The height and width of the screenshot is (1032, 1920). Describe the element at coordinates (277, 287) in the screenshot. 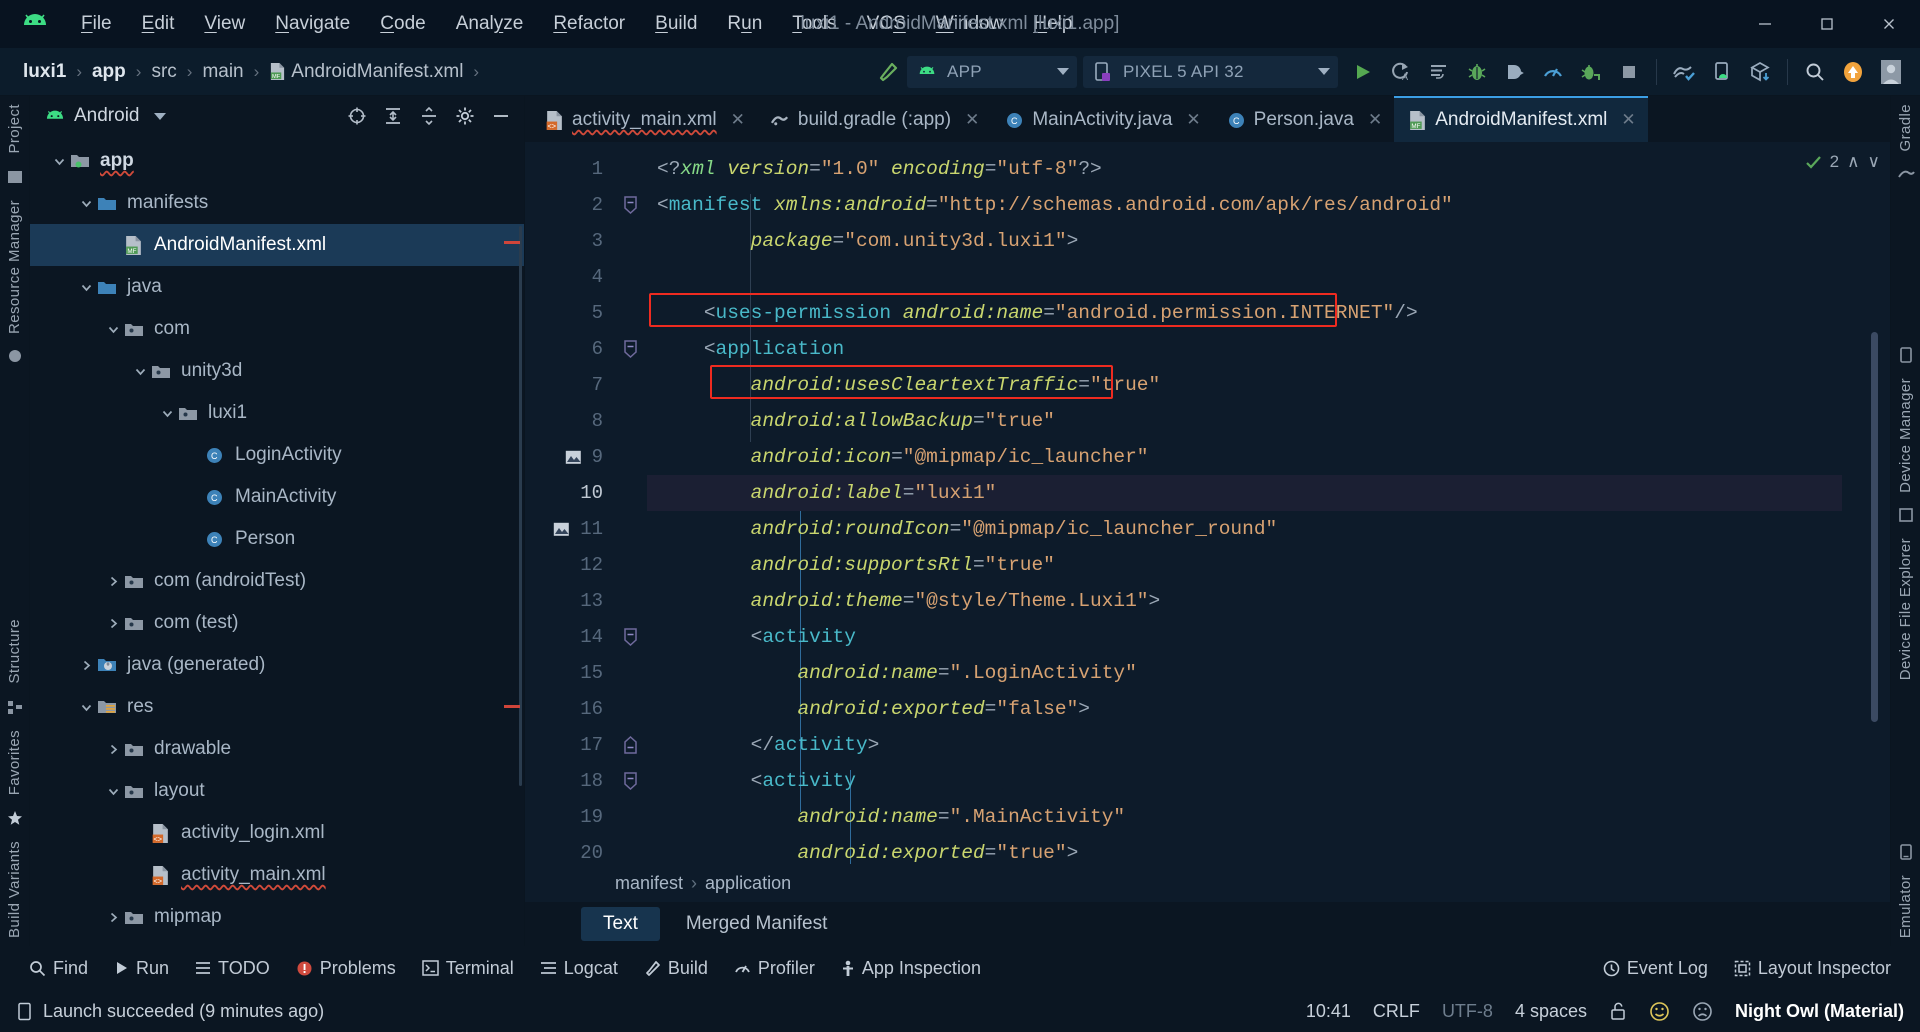

I see `tree-item-java: java` at that location.